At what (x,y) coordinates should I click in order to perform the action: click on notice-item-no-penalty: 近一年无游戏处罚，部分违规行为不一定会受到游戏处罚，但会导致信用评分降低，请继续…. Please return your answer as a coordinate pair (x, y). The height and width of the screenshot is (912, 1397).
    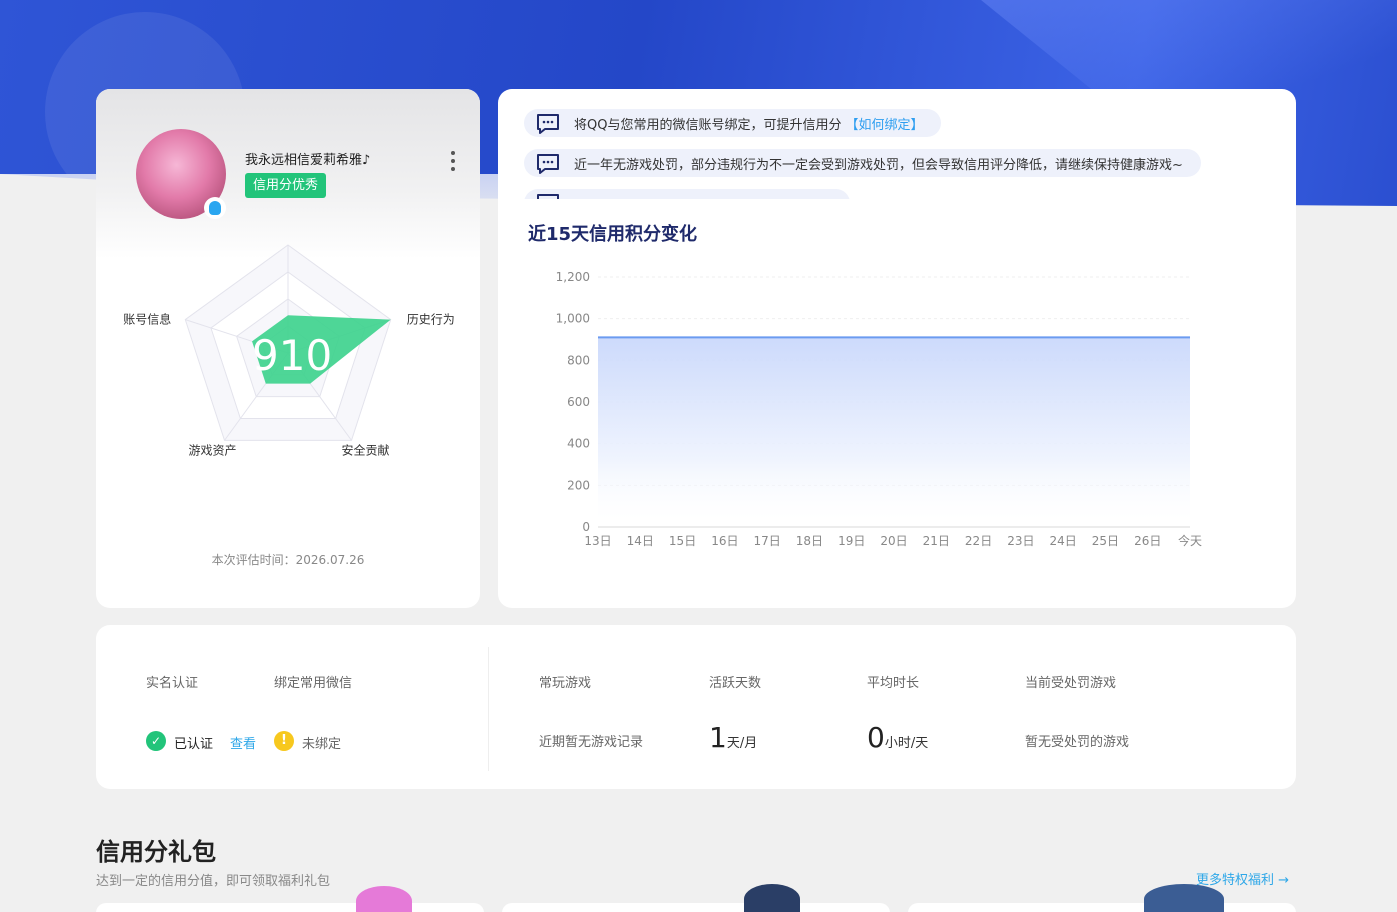
    Looking at the image, I should click on (862, 163).